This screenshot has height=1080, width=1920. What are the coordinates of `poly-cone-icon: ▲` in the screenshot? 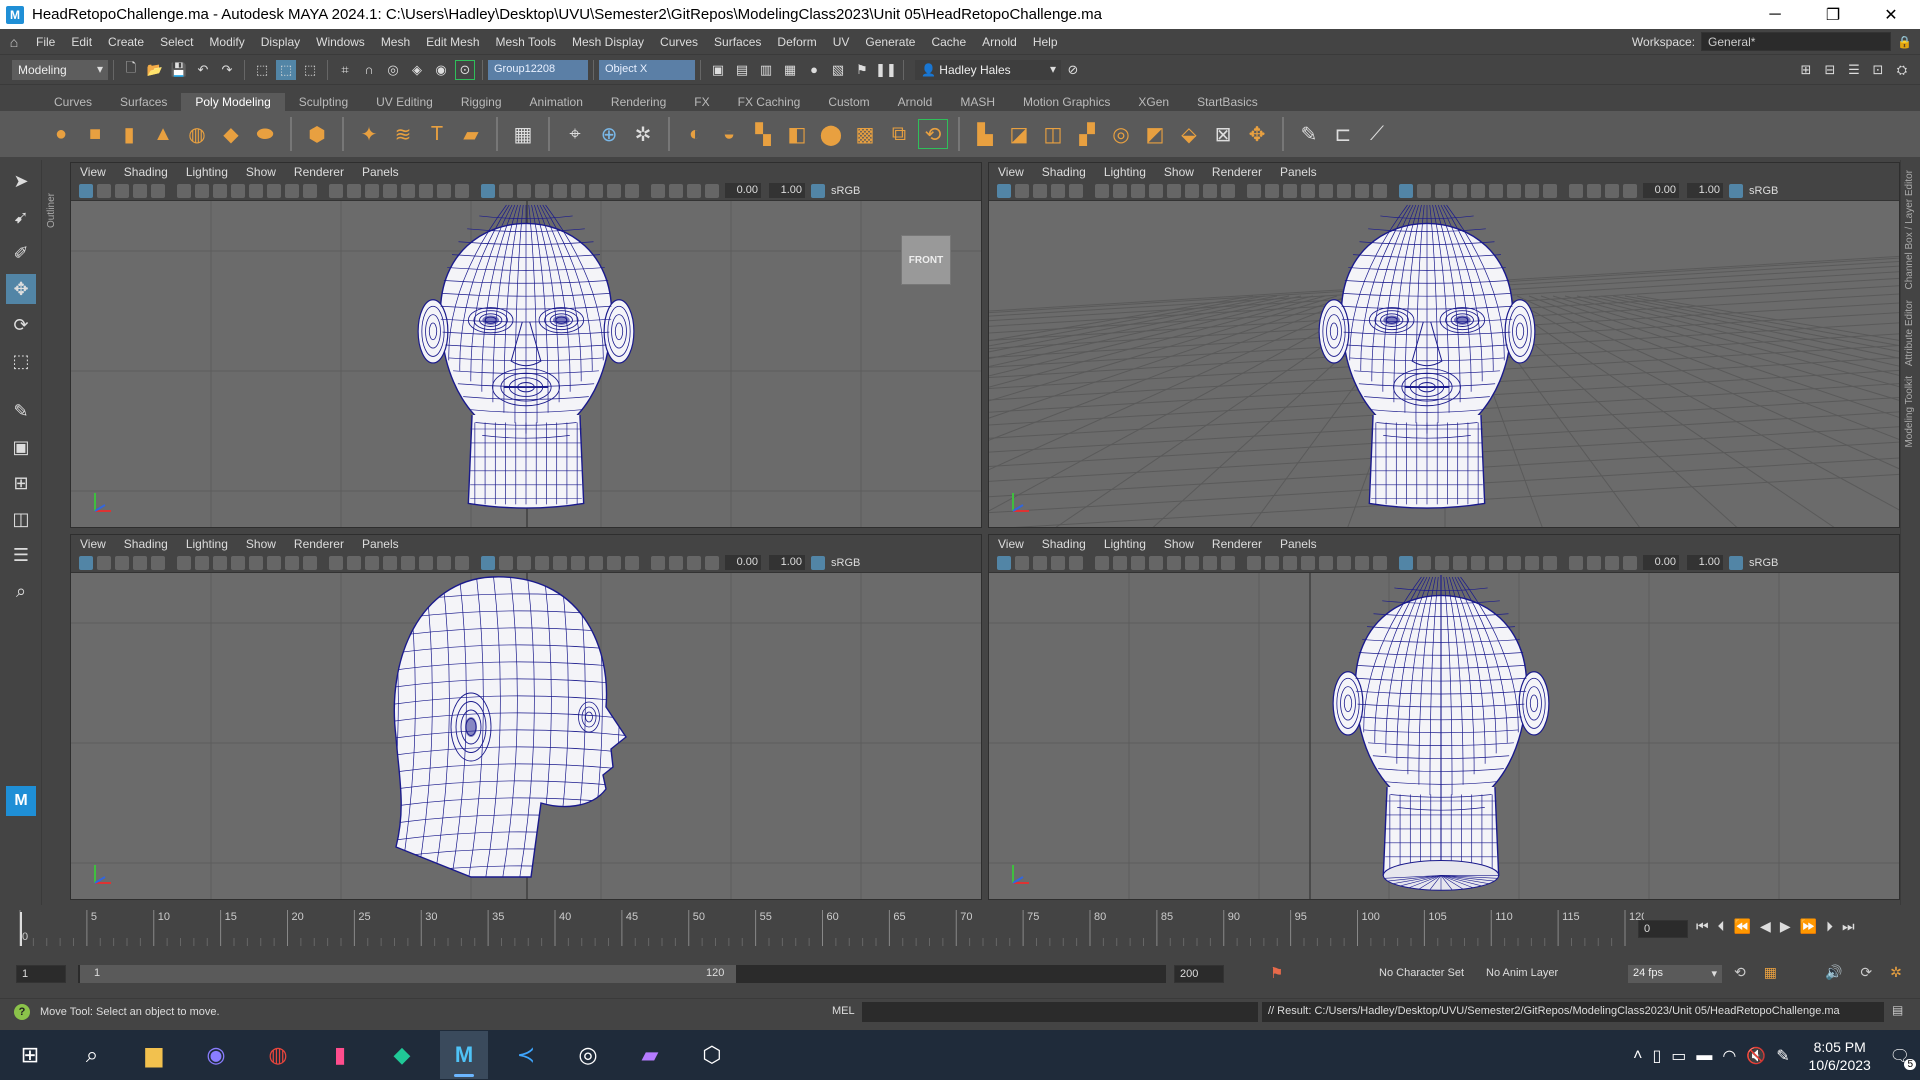 It's located at (163, 134).